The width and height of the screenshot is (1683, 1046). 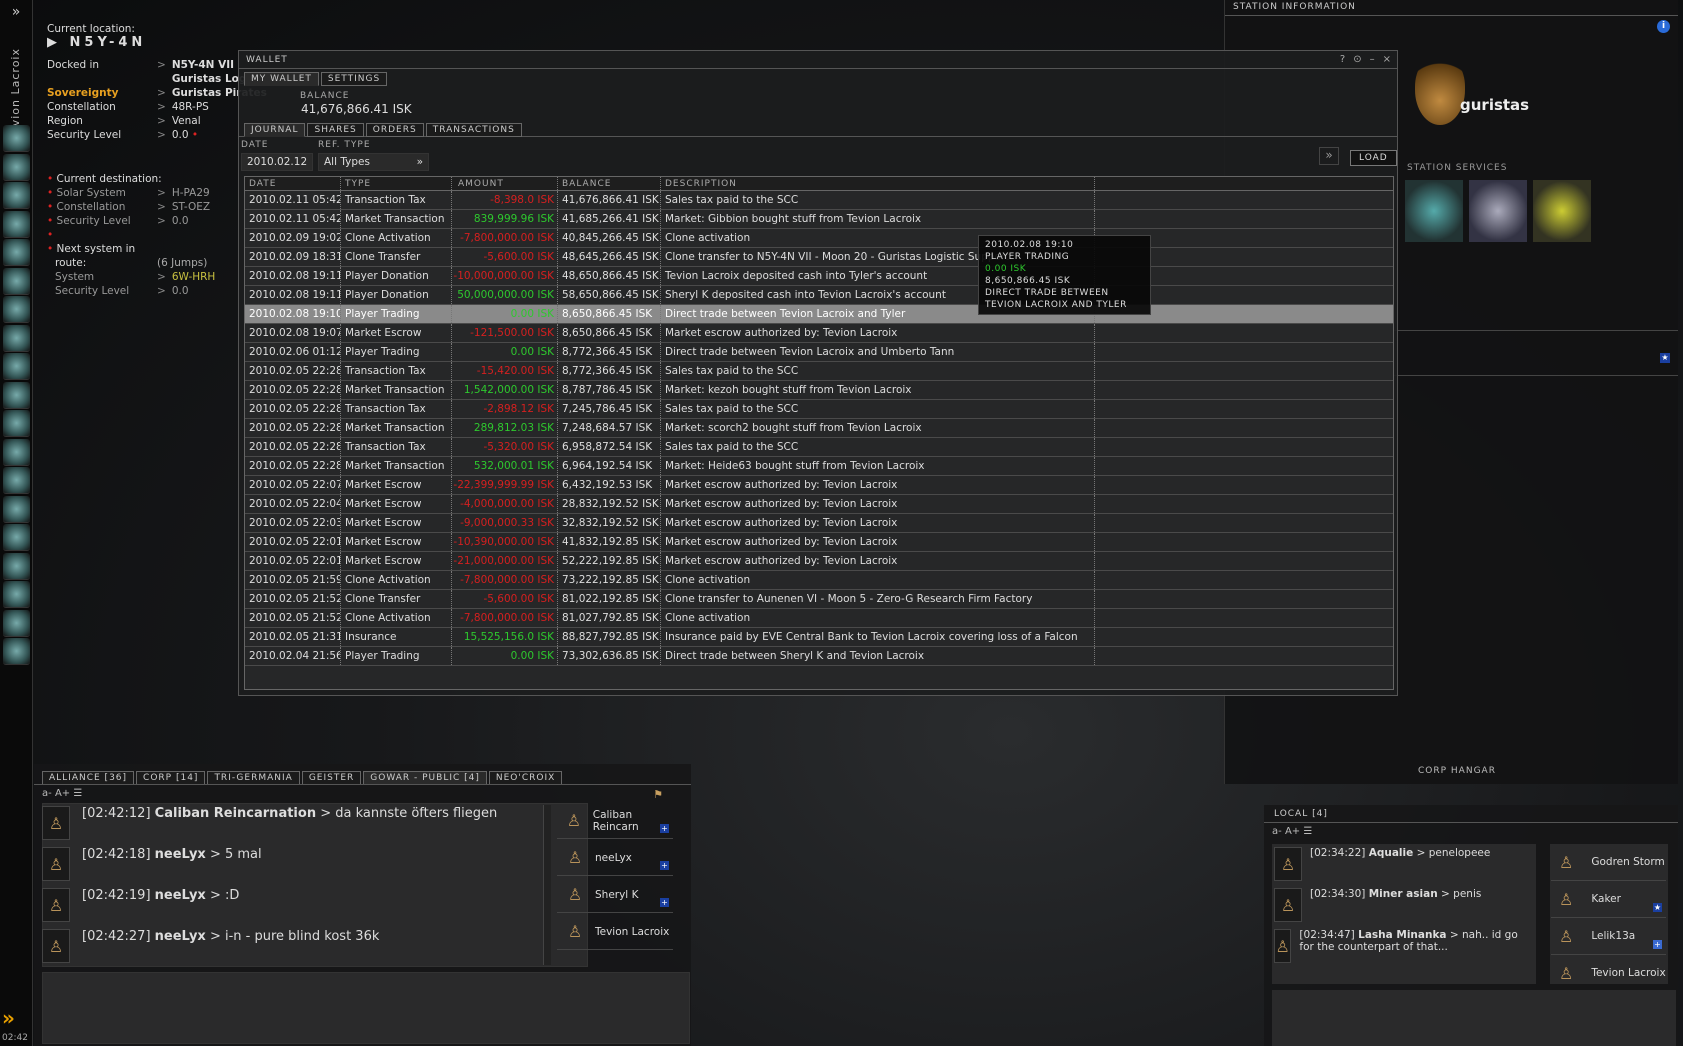 What do you see at coordinates (277, 162) in the screenshot?
I see `date-input: 2010.02.12` at bounding box center [277, 162].